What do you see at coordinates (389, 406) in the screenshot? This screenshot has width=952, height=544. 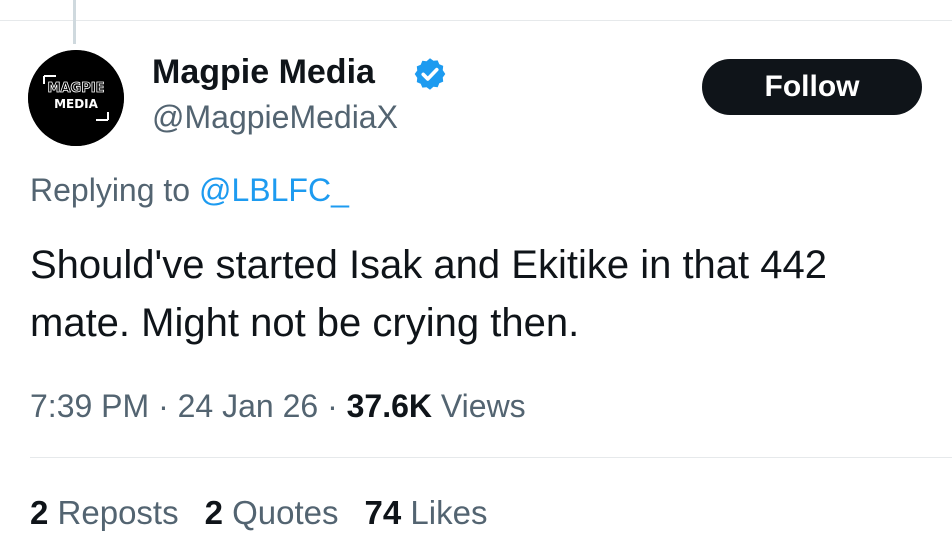 I see `views-count: 37.6K` at bounding box center [389, 406].